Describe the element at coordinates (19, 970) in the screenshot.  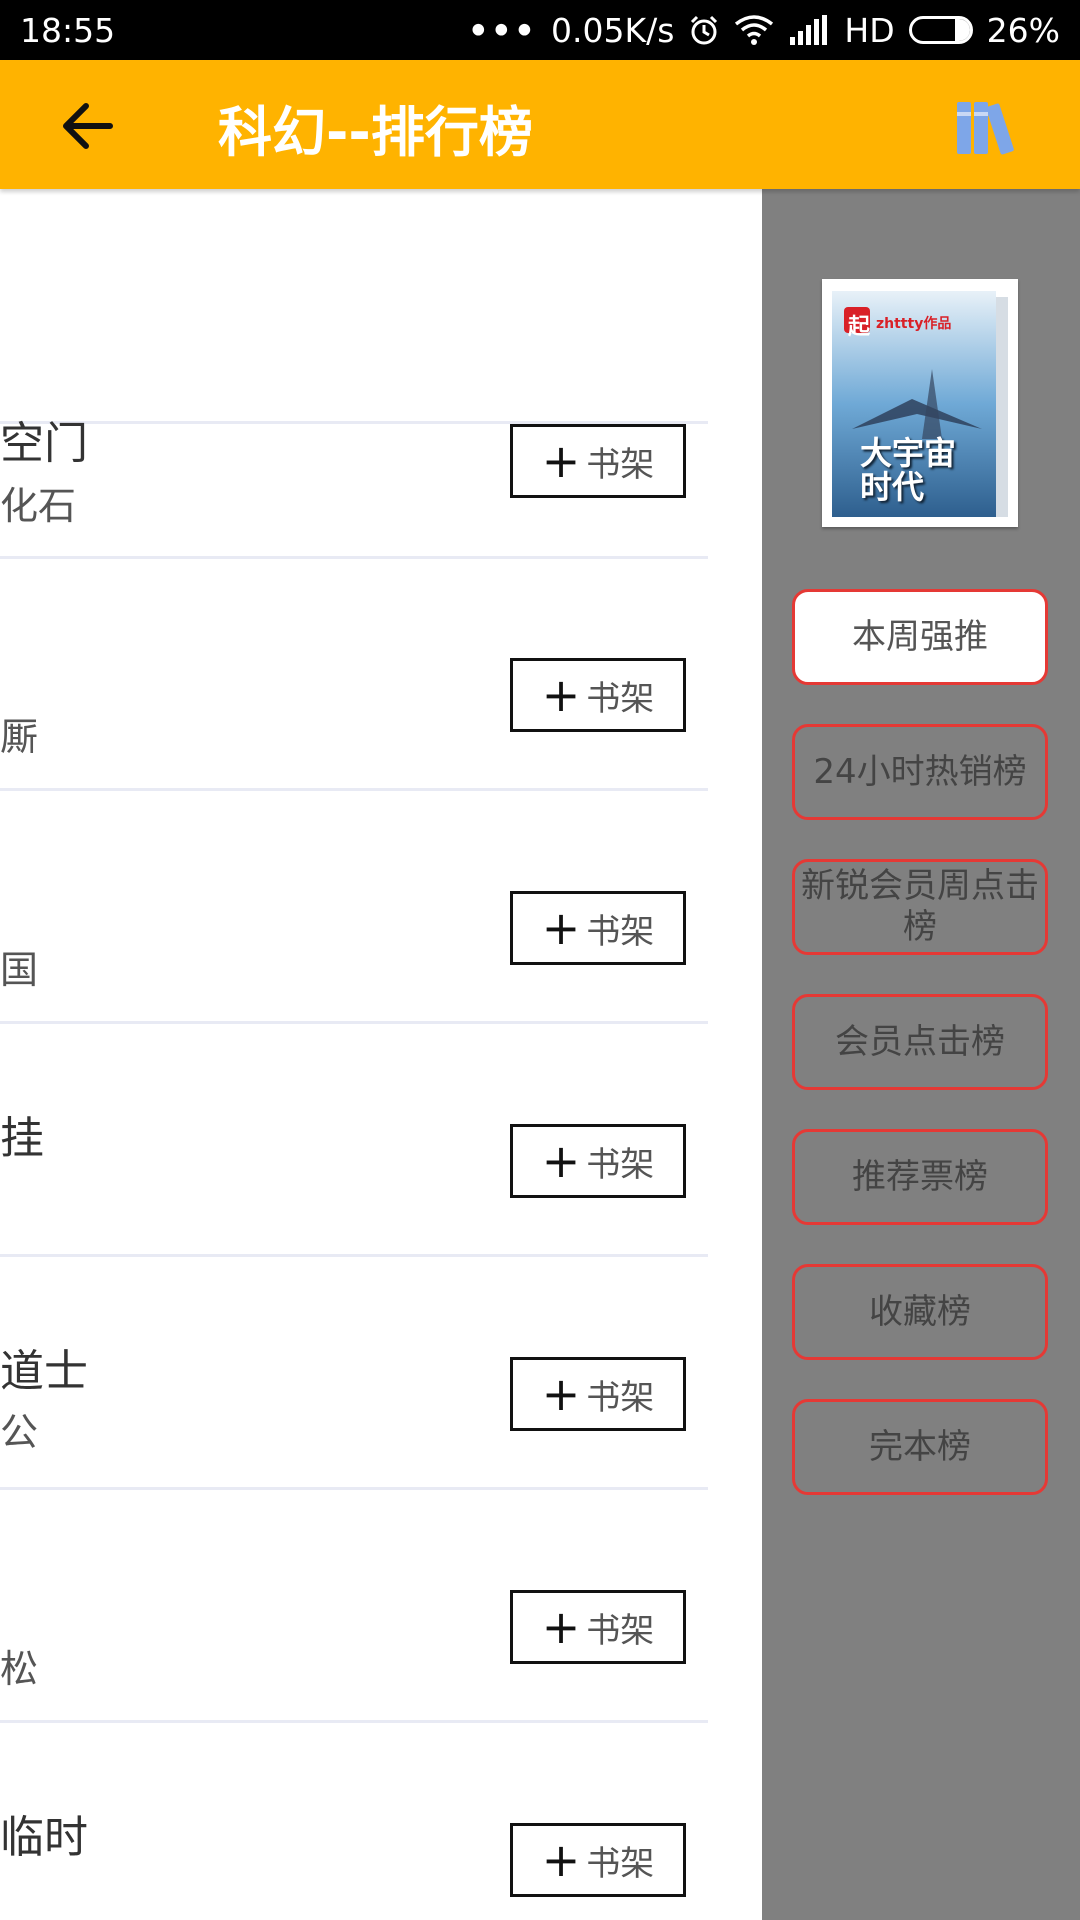
I see `book-author: 国` at that location.